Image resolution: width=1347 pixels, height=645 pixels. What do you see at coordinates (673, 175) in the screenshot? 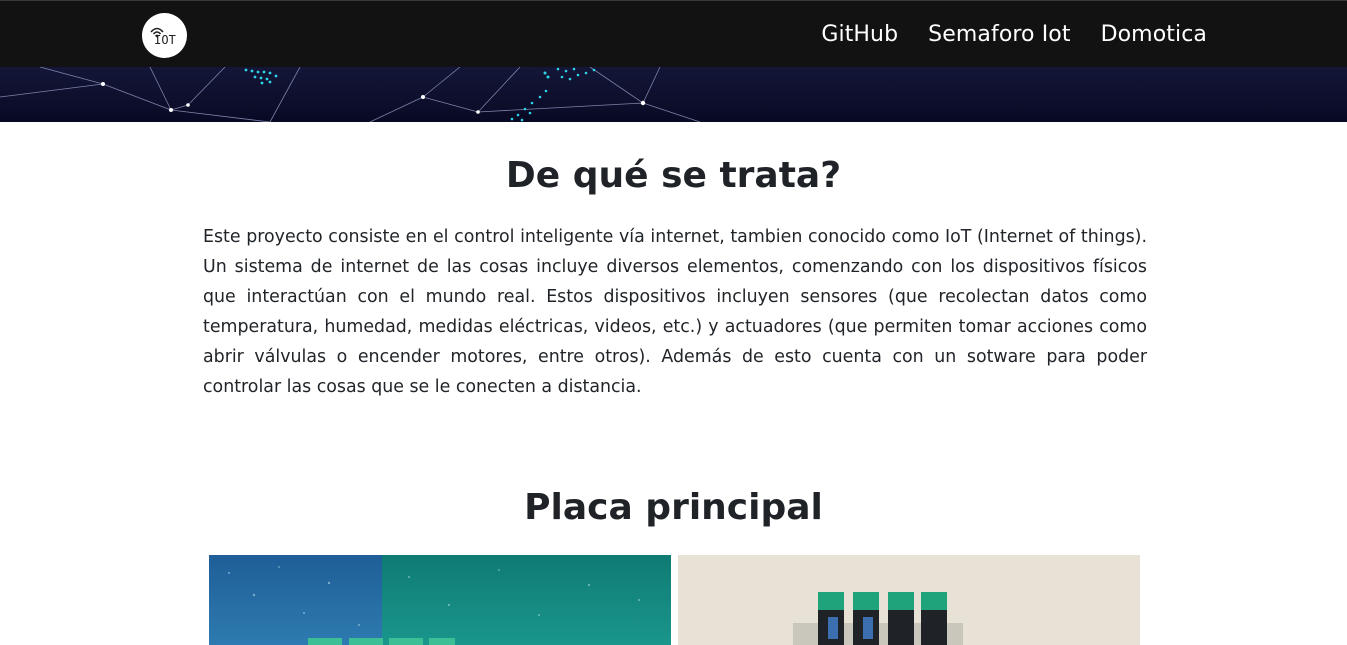
I see `section-title-about: De qué se trata?` at bounding box center [673, 175].